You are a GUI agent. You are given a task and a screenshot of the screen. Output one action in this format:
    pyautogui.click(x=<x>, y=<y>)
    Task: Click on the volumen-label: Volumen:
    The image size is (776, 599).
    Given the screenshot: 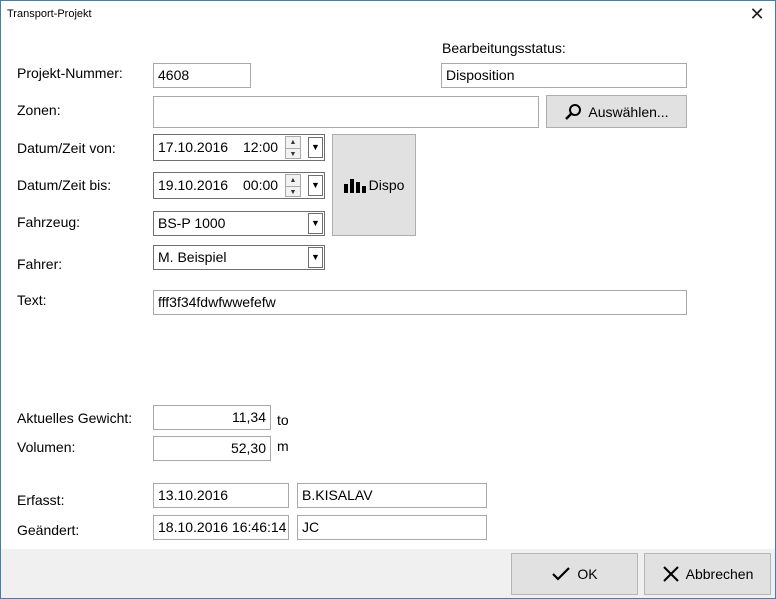 What is the action you would take?
    pyautogui.click(x=46, y=447)
    